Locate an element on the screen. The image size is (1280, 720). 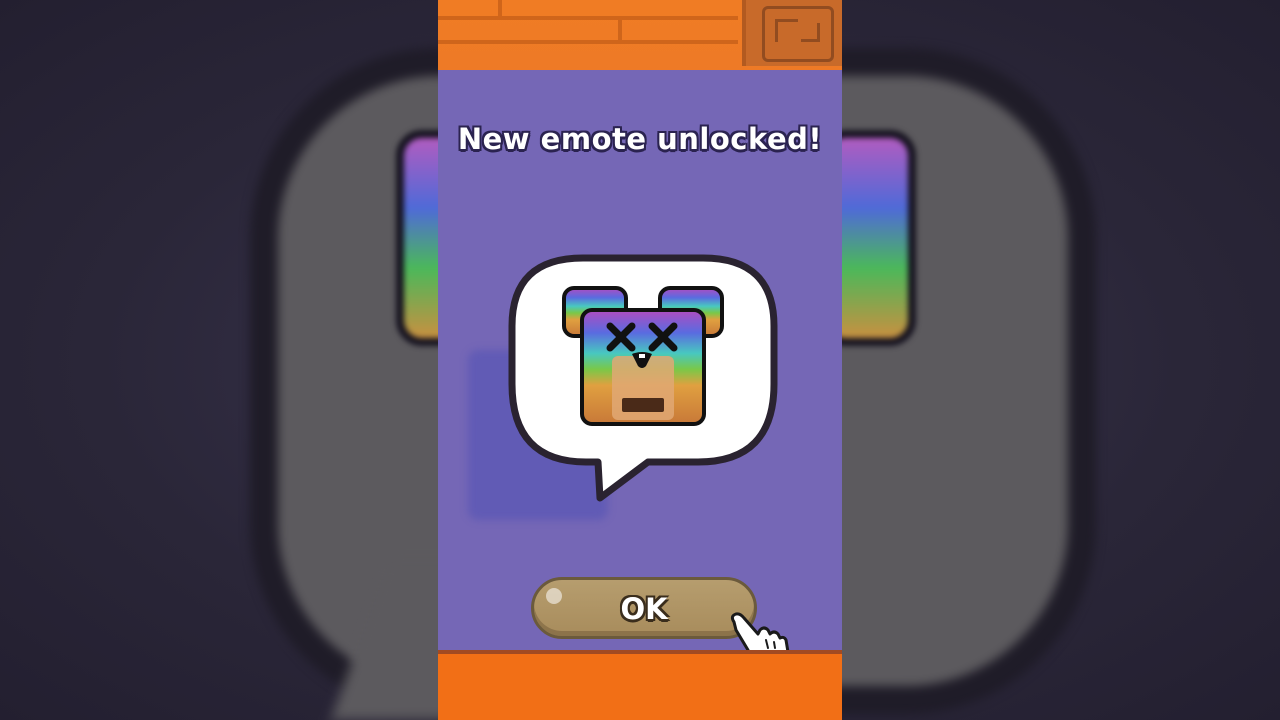
ok-button-label: OK is located at coordinates (644, 609).